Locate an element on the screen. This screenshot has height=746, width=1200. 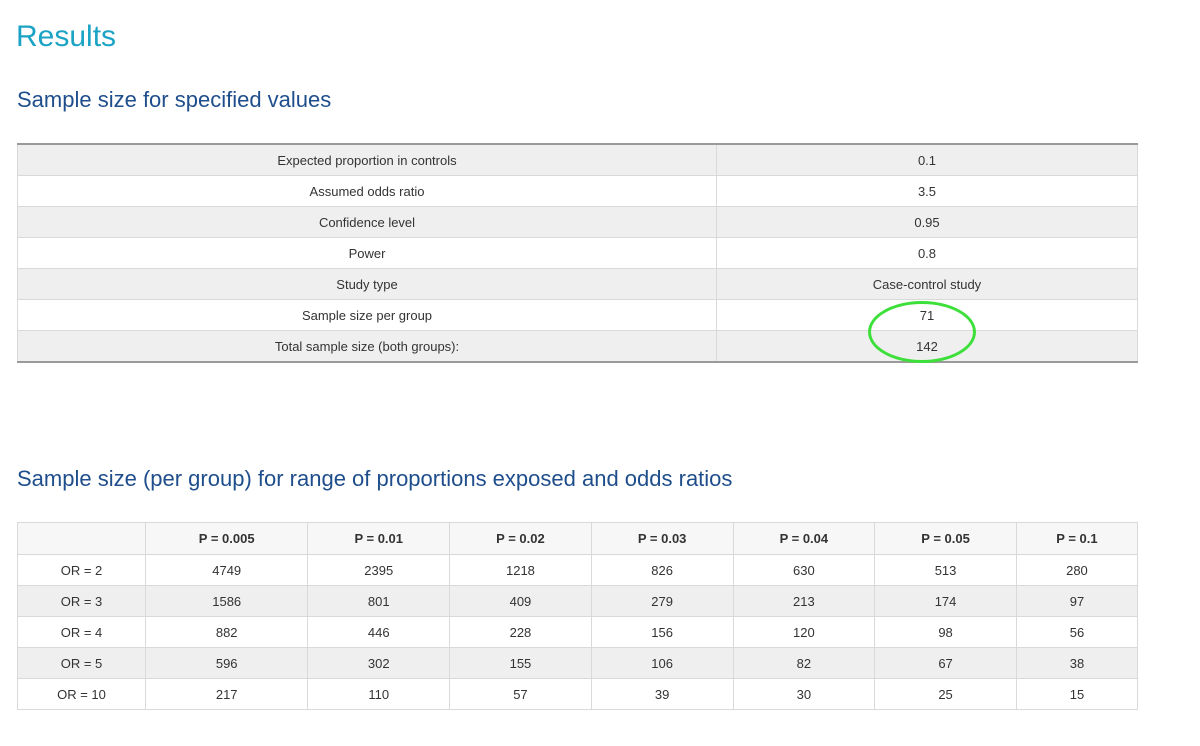
table-cell: 155 is located at coordinates (520, 663).